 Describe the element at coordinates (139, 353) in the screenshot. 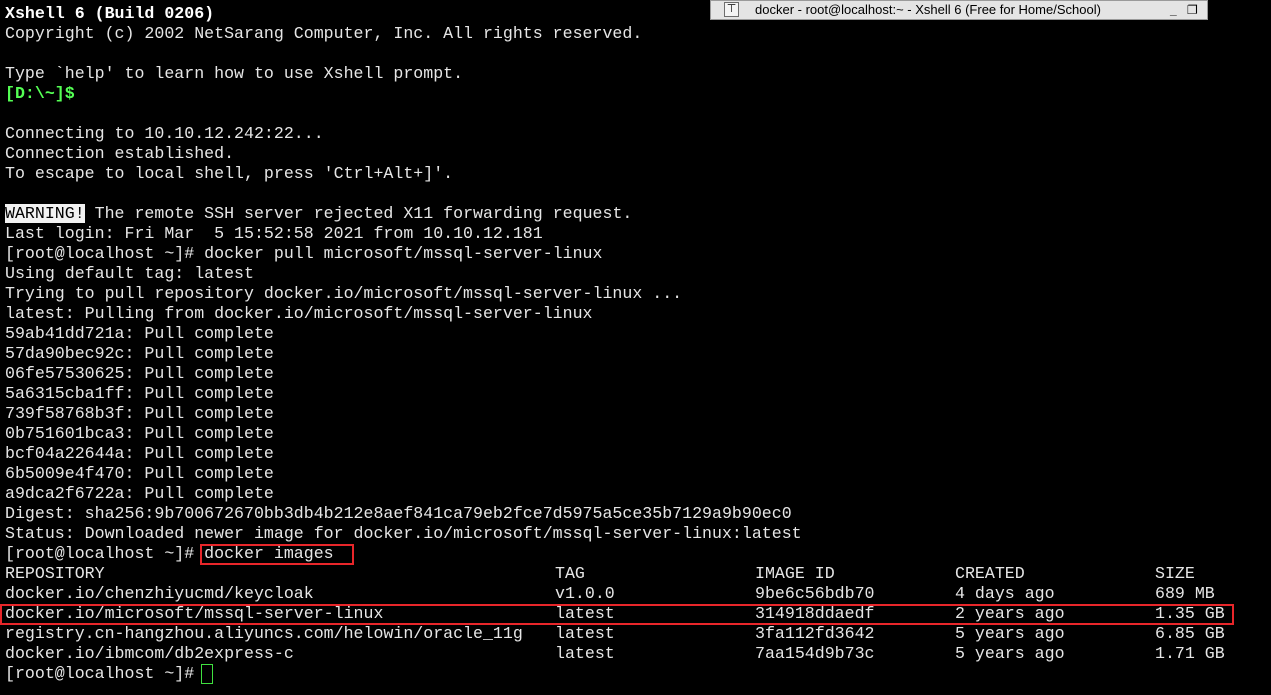

I see `terminal-line: 57da90bec92c: Pull complete` at that location.